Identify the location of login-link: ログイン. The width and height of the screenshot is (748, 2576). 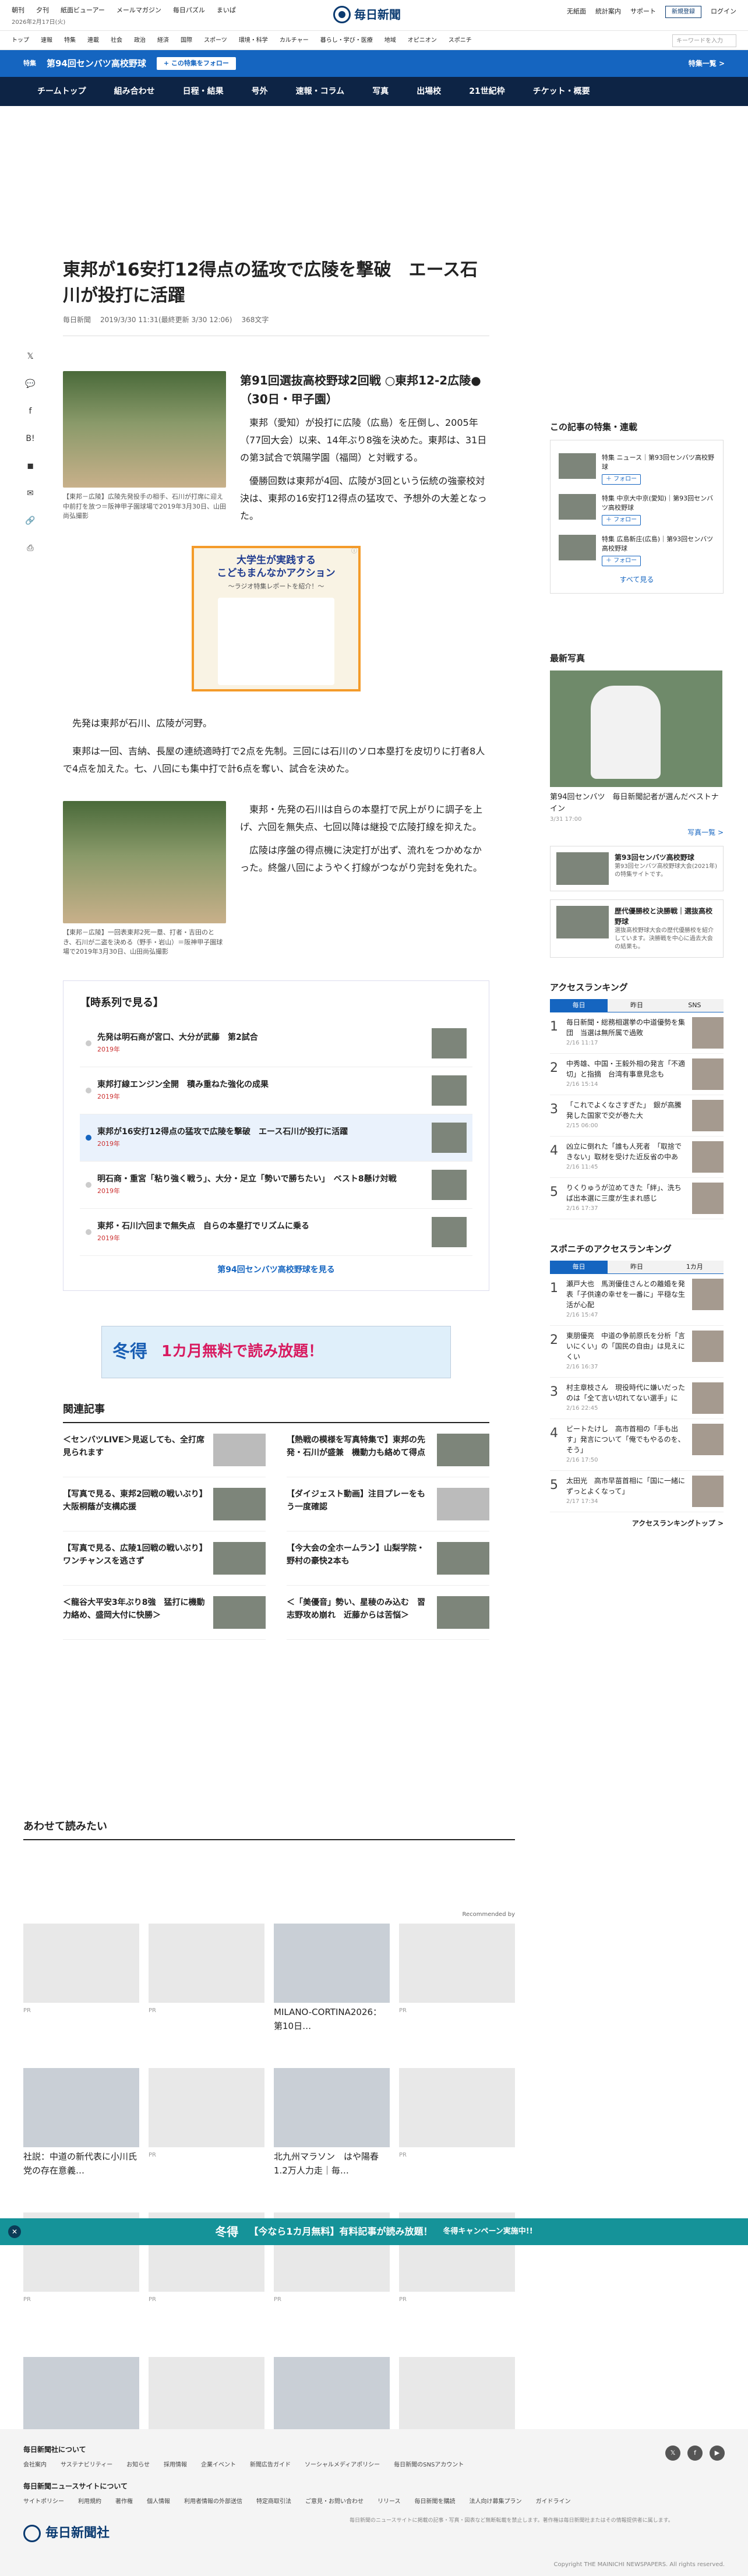
(723, 12).